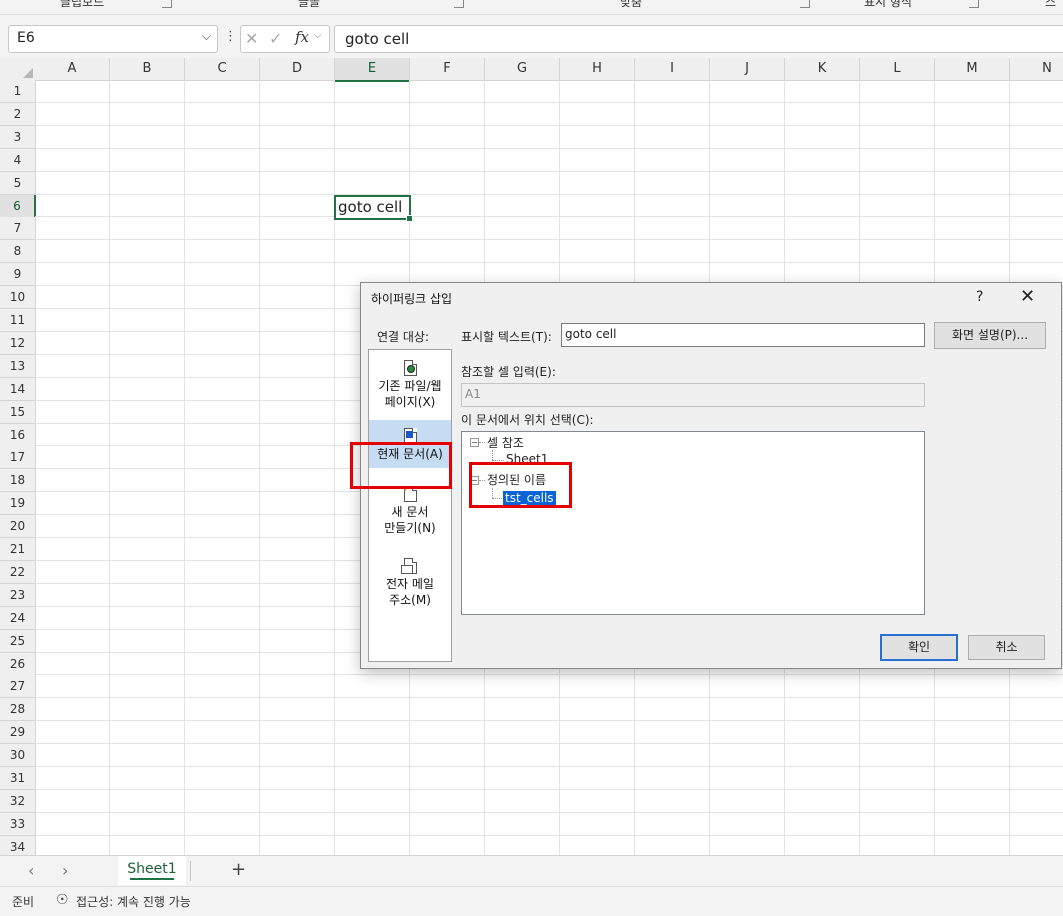 This screenshot has width=1063, height=916. I want to click on row-header-27: 27, so click(18, 687).